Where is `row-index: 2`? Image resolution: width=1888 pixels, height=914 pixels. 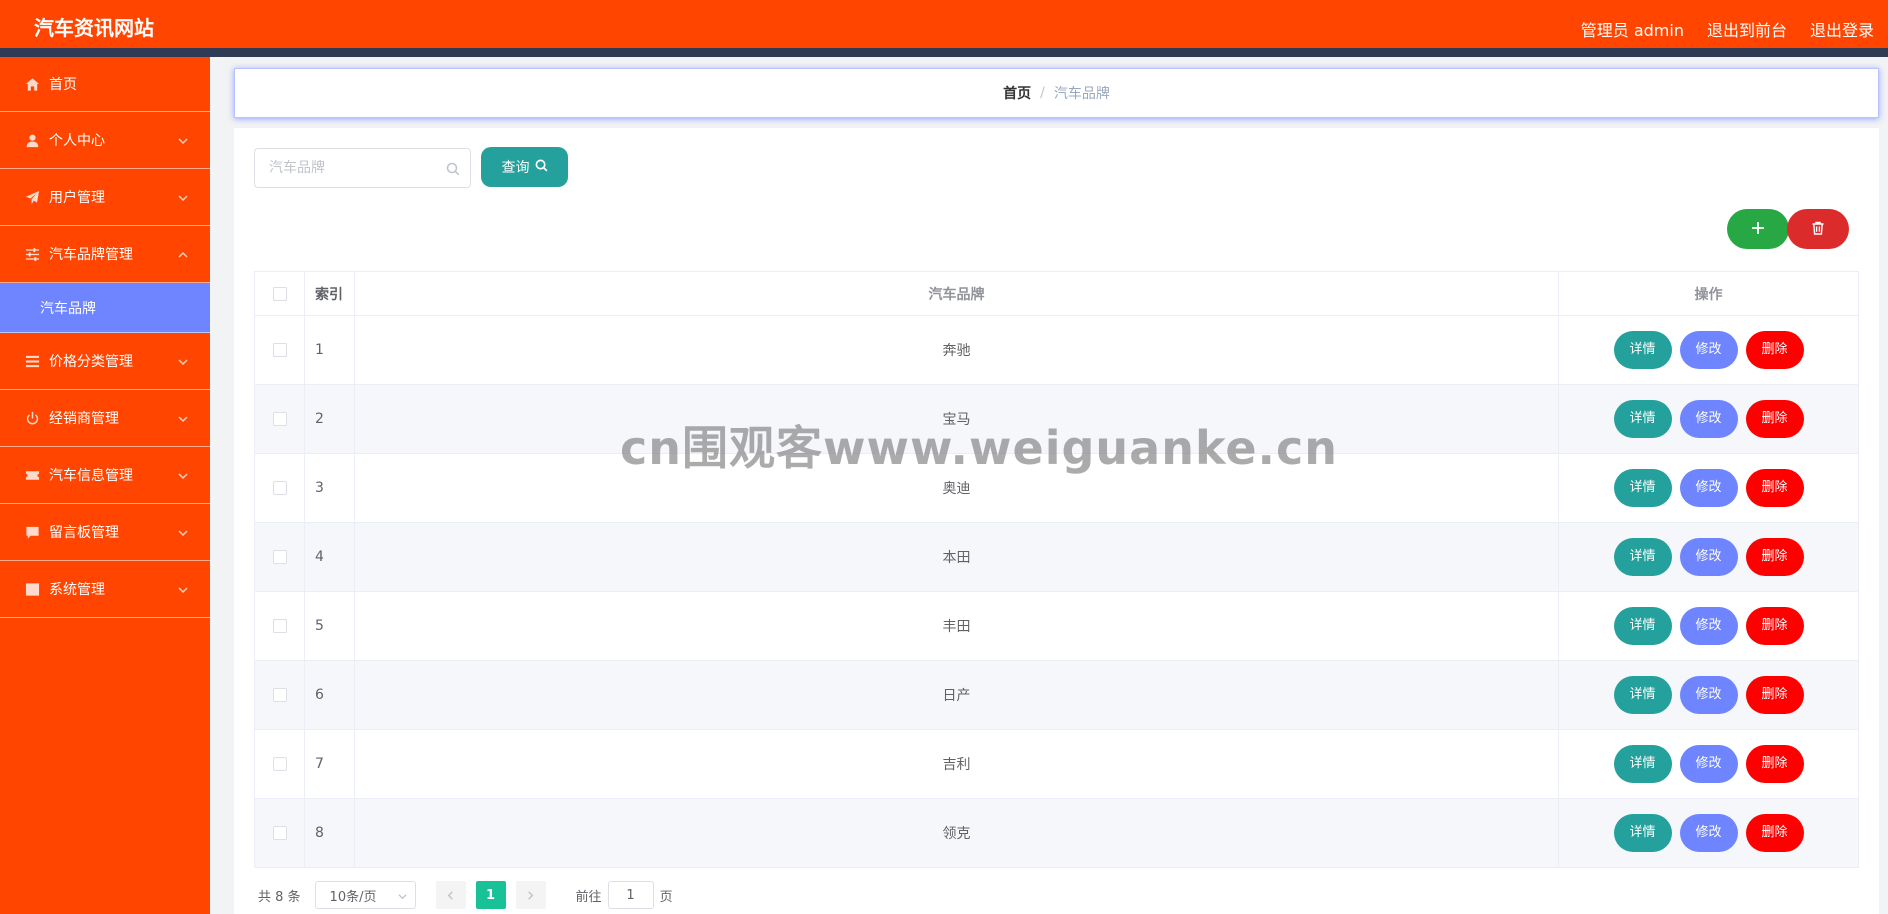
row-index: 2 is located at coordinates (329, 419).